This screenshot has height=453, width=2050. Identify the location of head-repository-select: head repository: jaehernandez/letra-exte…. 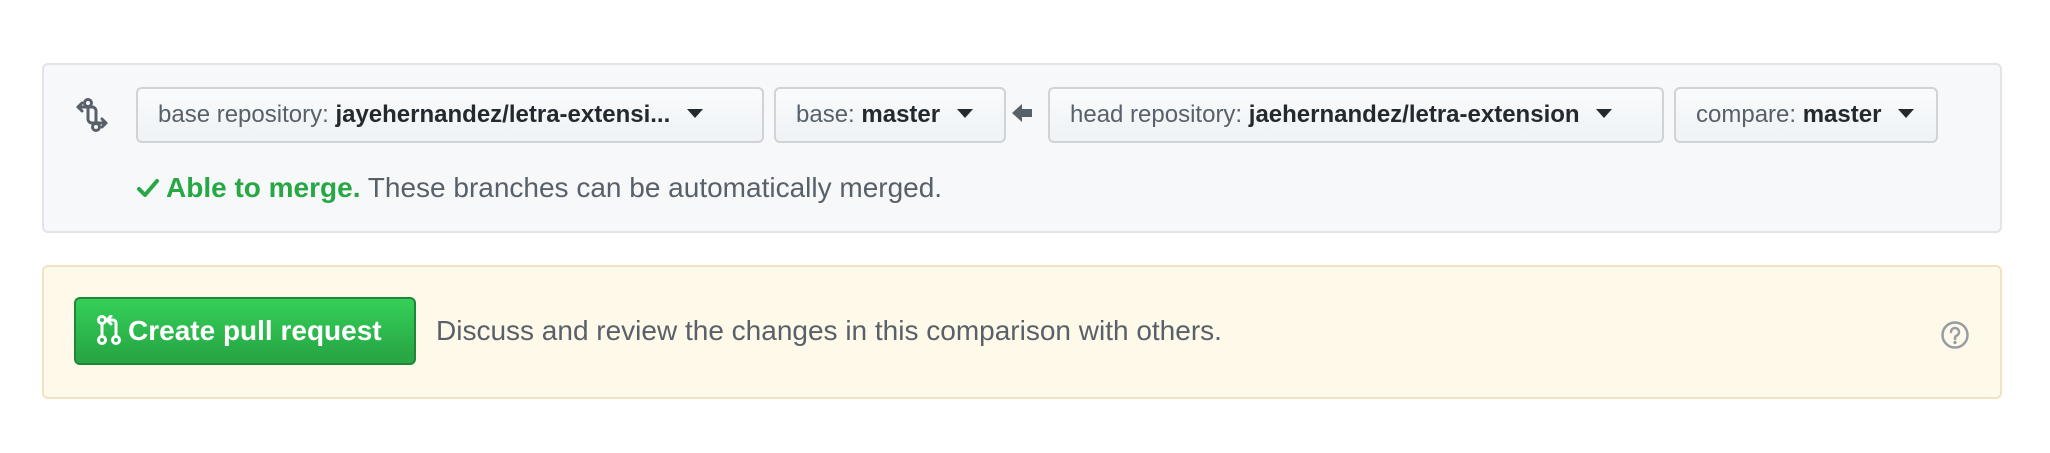
(1356, 115).